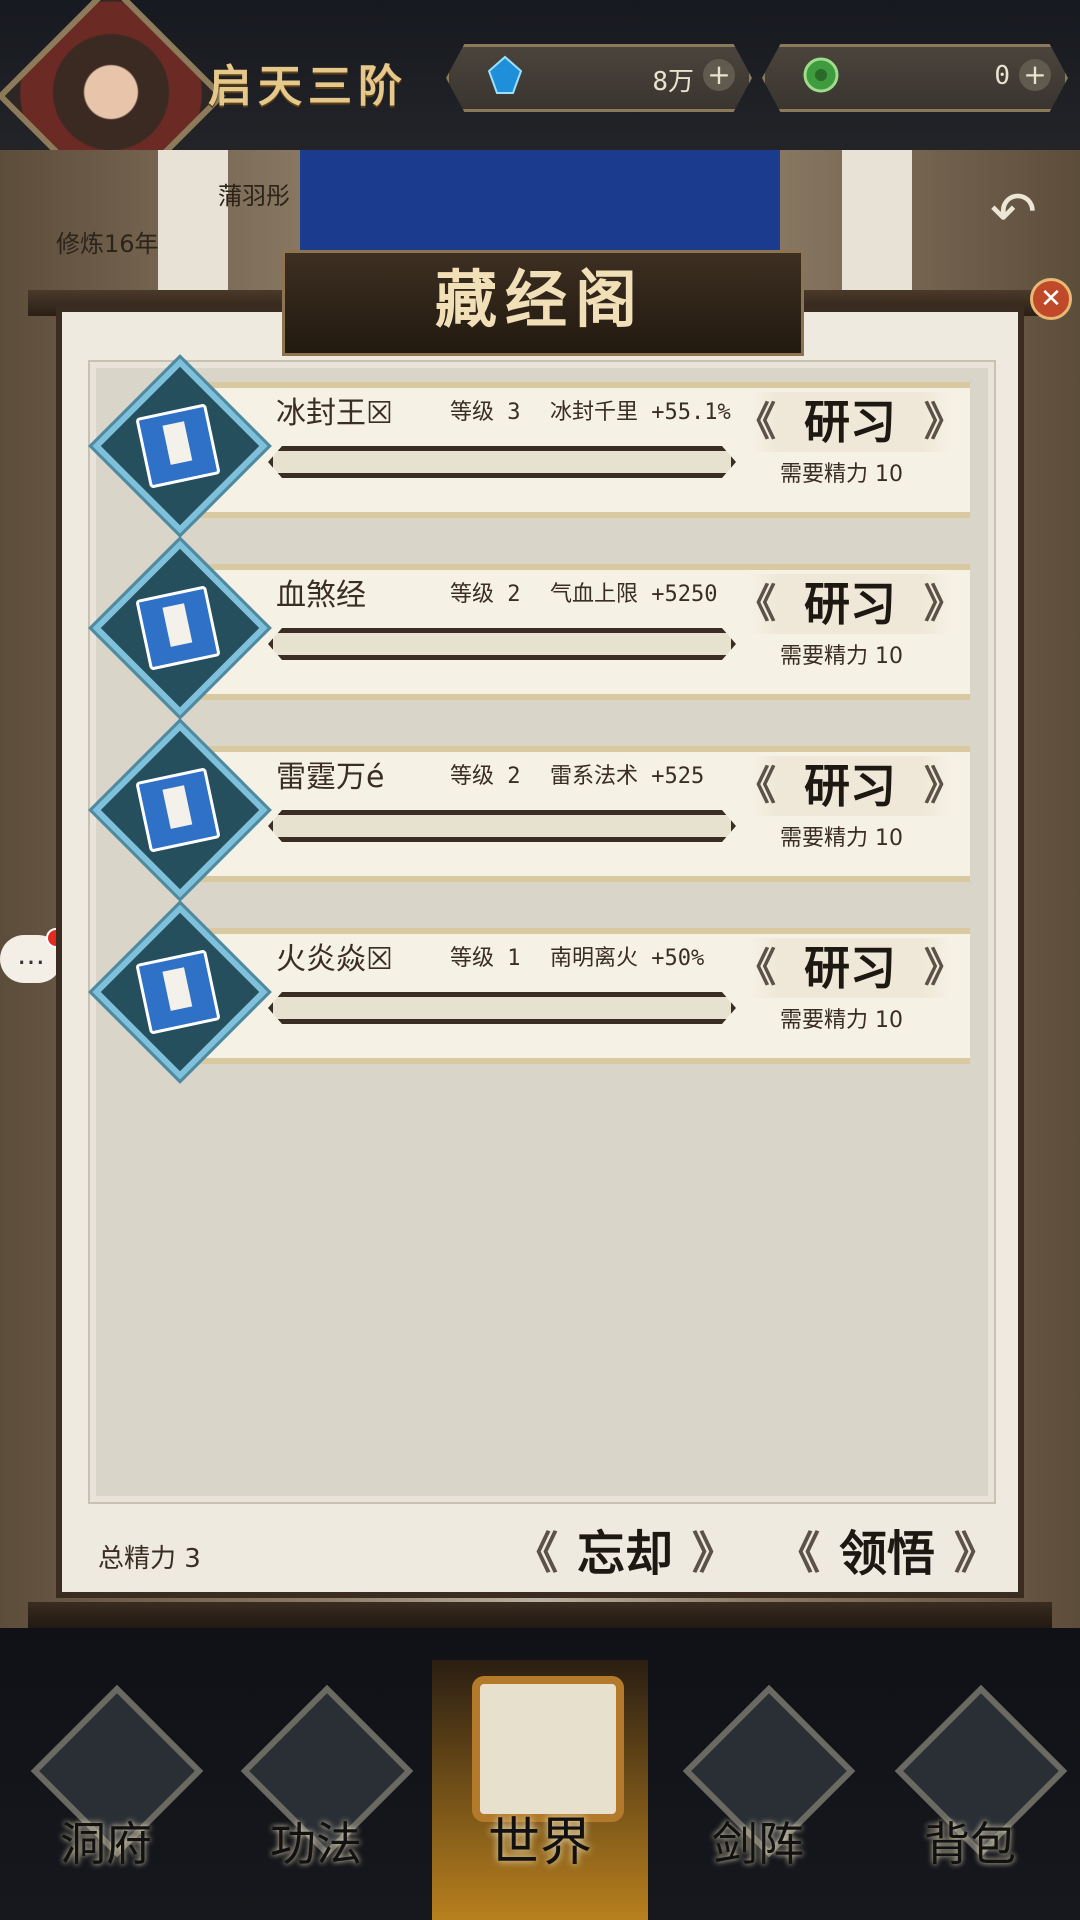 Image resolution: width=1080 pixels, height=1920 pixels. Describe the element at coordinates (320, 1787) in the screenshot. I see `nav-techniques: 功法` at that location.